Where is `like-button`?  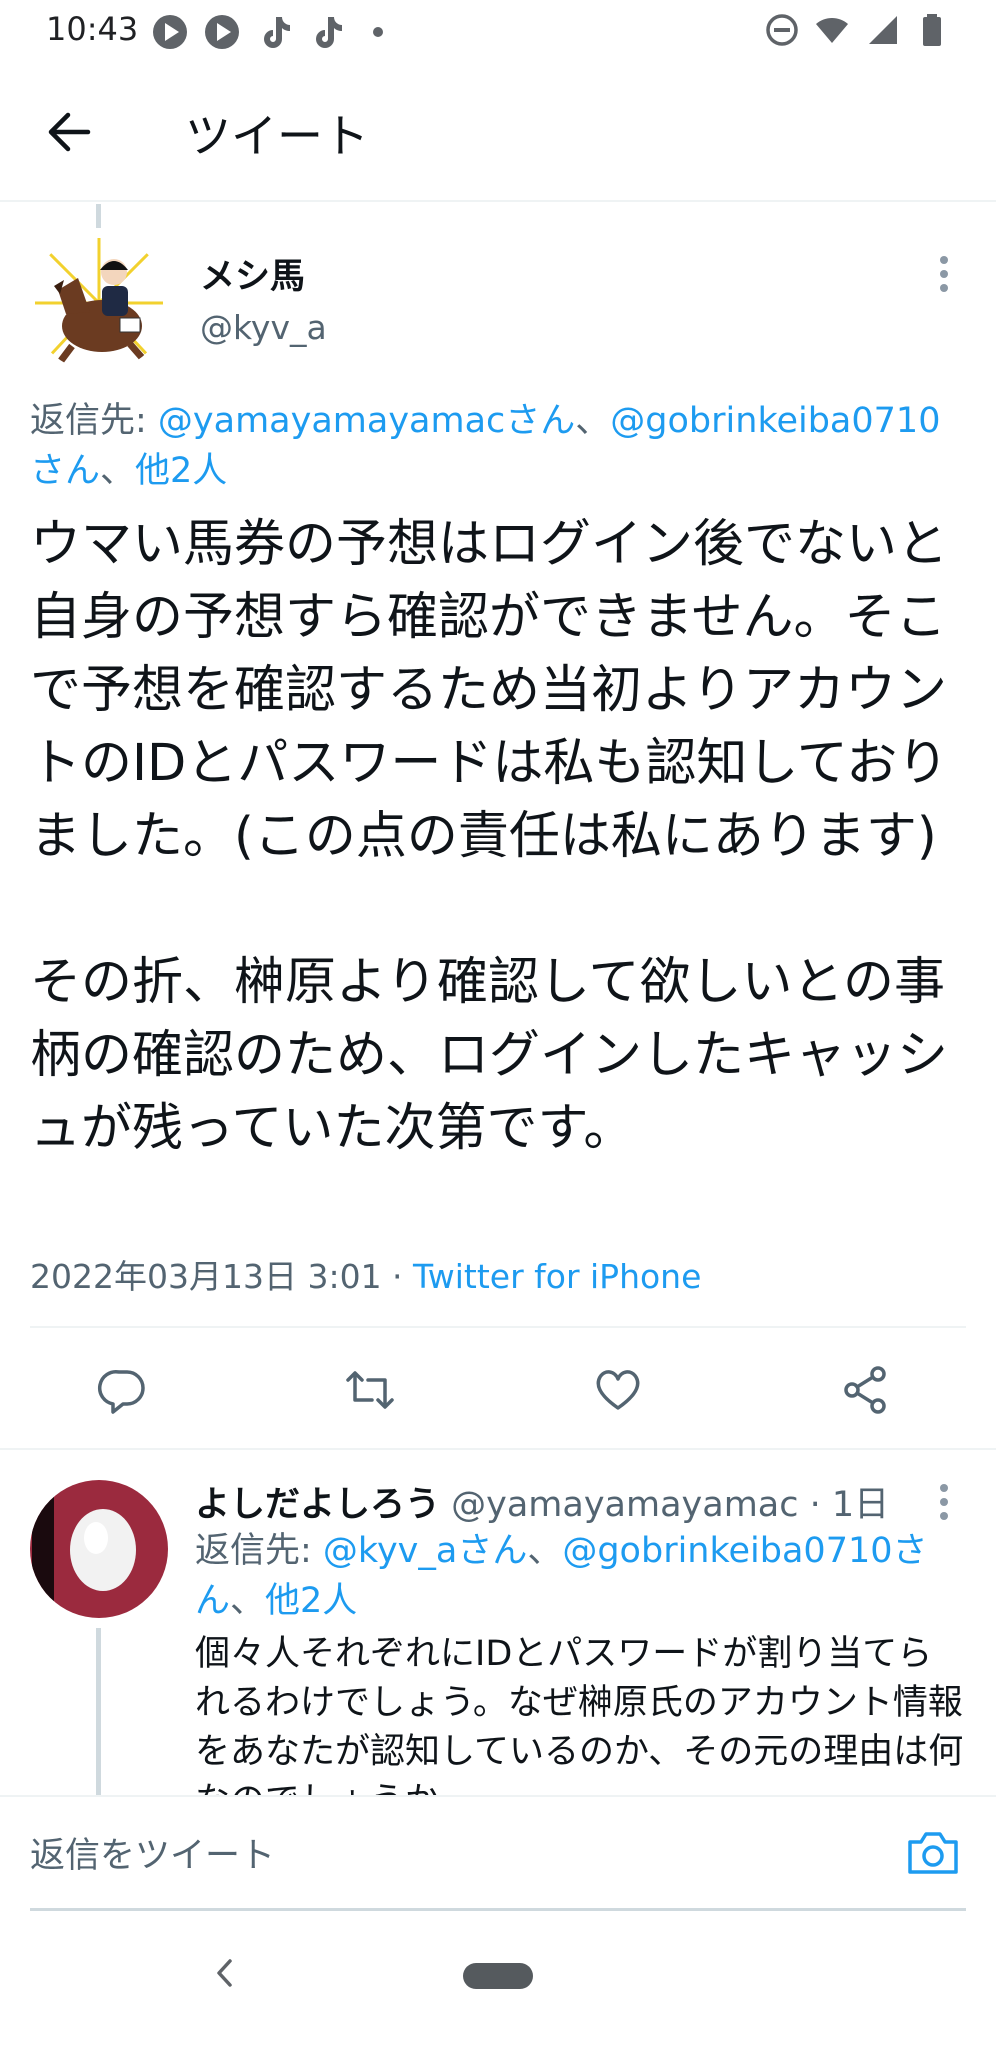 like-button is located at coordinates (618, 1390).